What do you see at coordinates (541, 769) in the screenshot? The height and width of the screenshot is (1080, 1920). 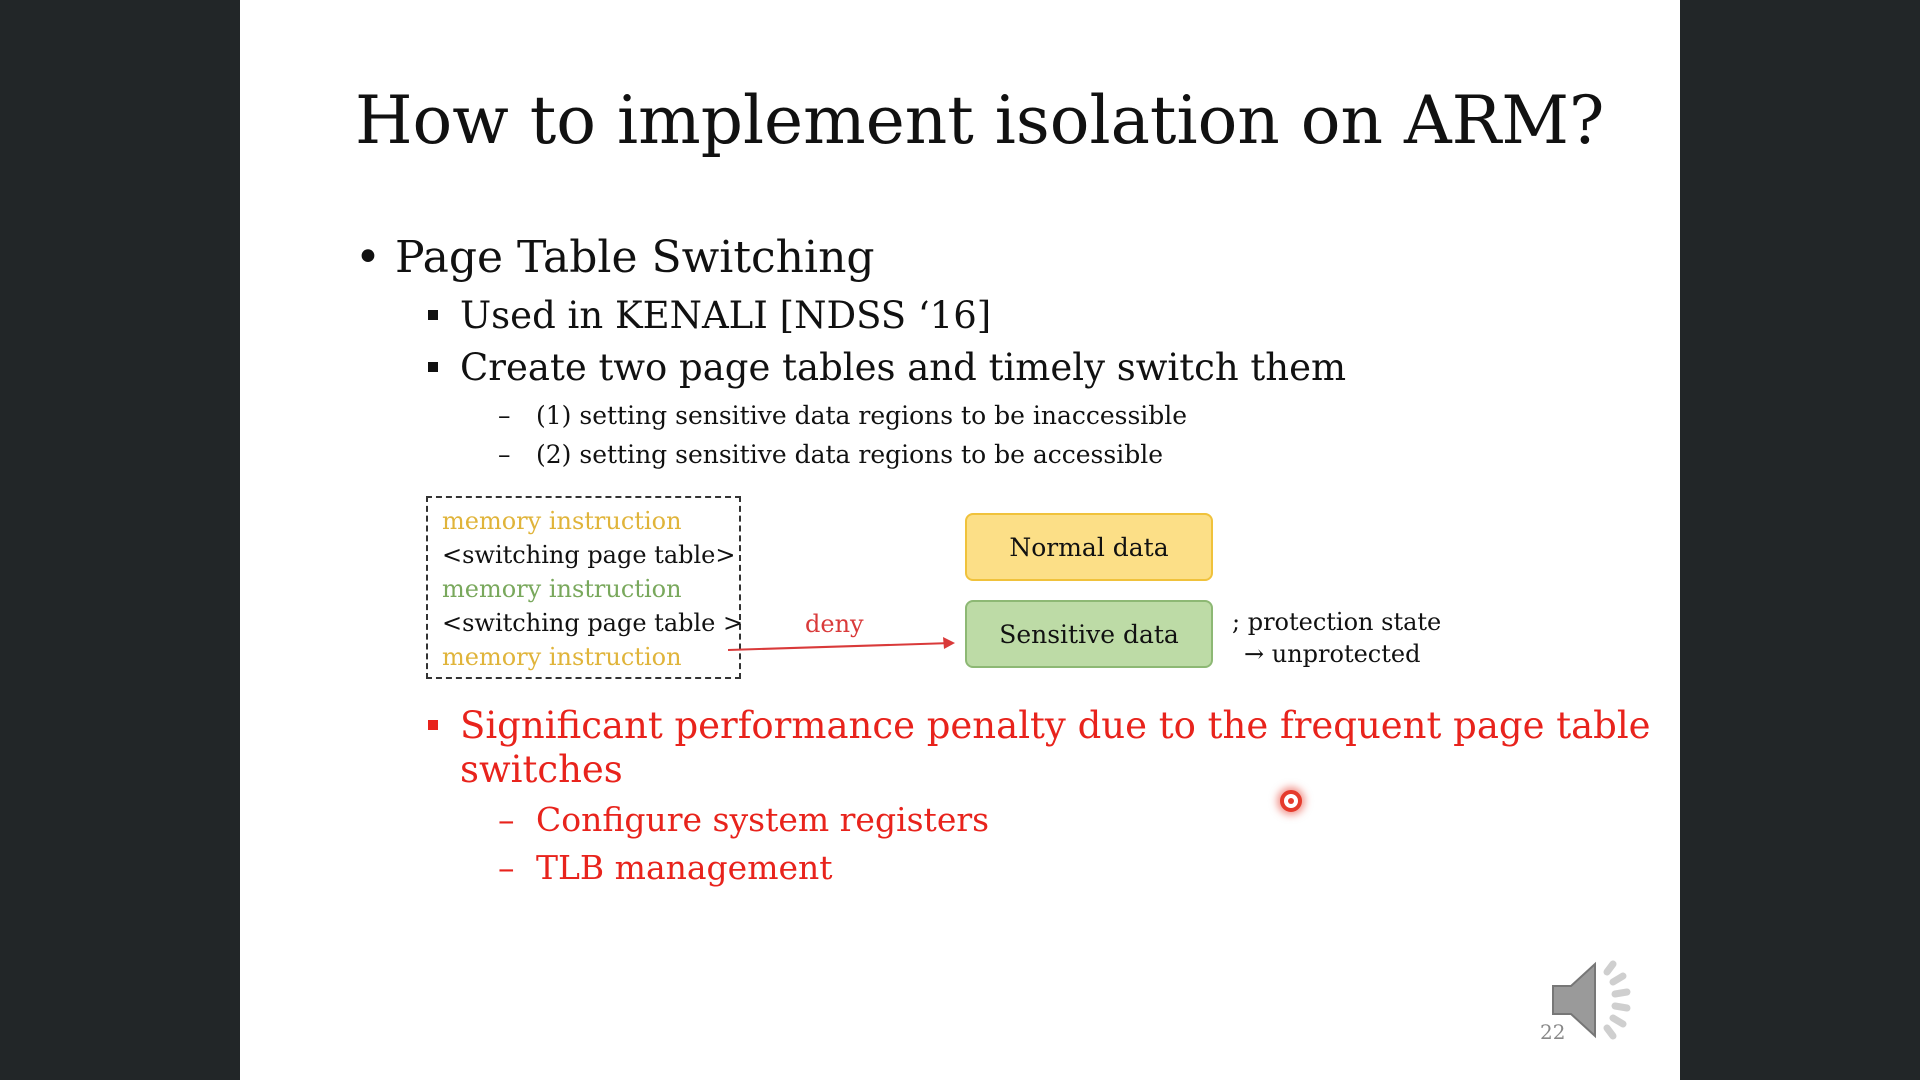 I see `penalty-line-2: switches` at bounding box center [541, 769].